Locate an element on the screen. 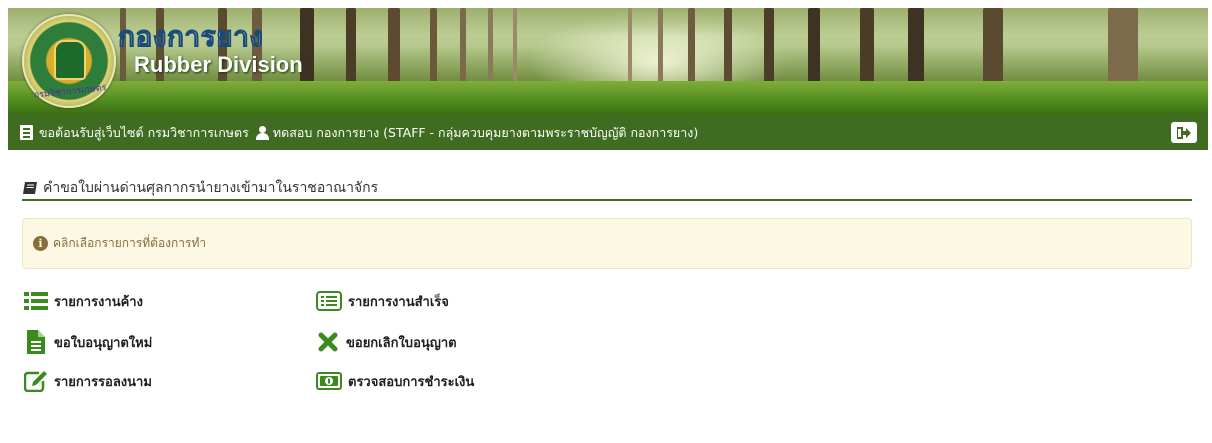 The height and width of the screenshot is (443, 1212). book-icon is located at coordinates (30, 188).